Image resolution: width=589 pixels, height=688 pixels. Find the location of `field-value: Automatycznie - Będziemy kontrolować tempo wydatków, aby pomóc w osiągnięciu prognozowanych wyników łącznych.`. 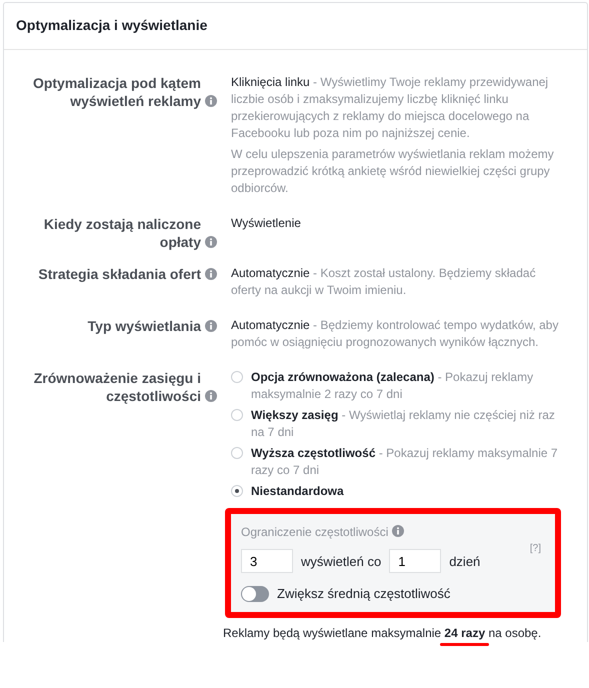

field-value: Automatycznie - Będziemy kontrolować tempo wydatków, aby pomóc w osiągnięciu prognozowanych wyników łącznych. is located at coordinates (395, 334).